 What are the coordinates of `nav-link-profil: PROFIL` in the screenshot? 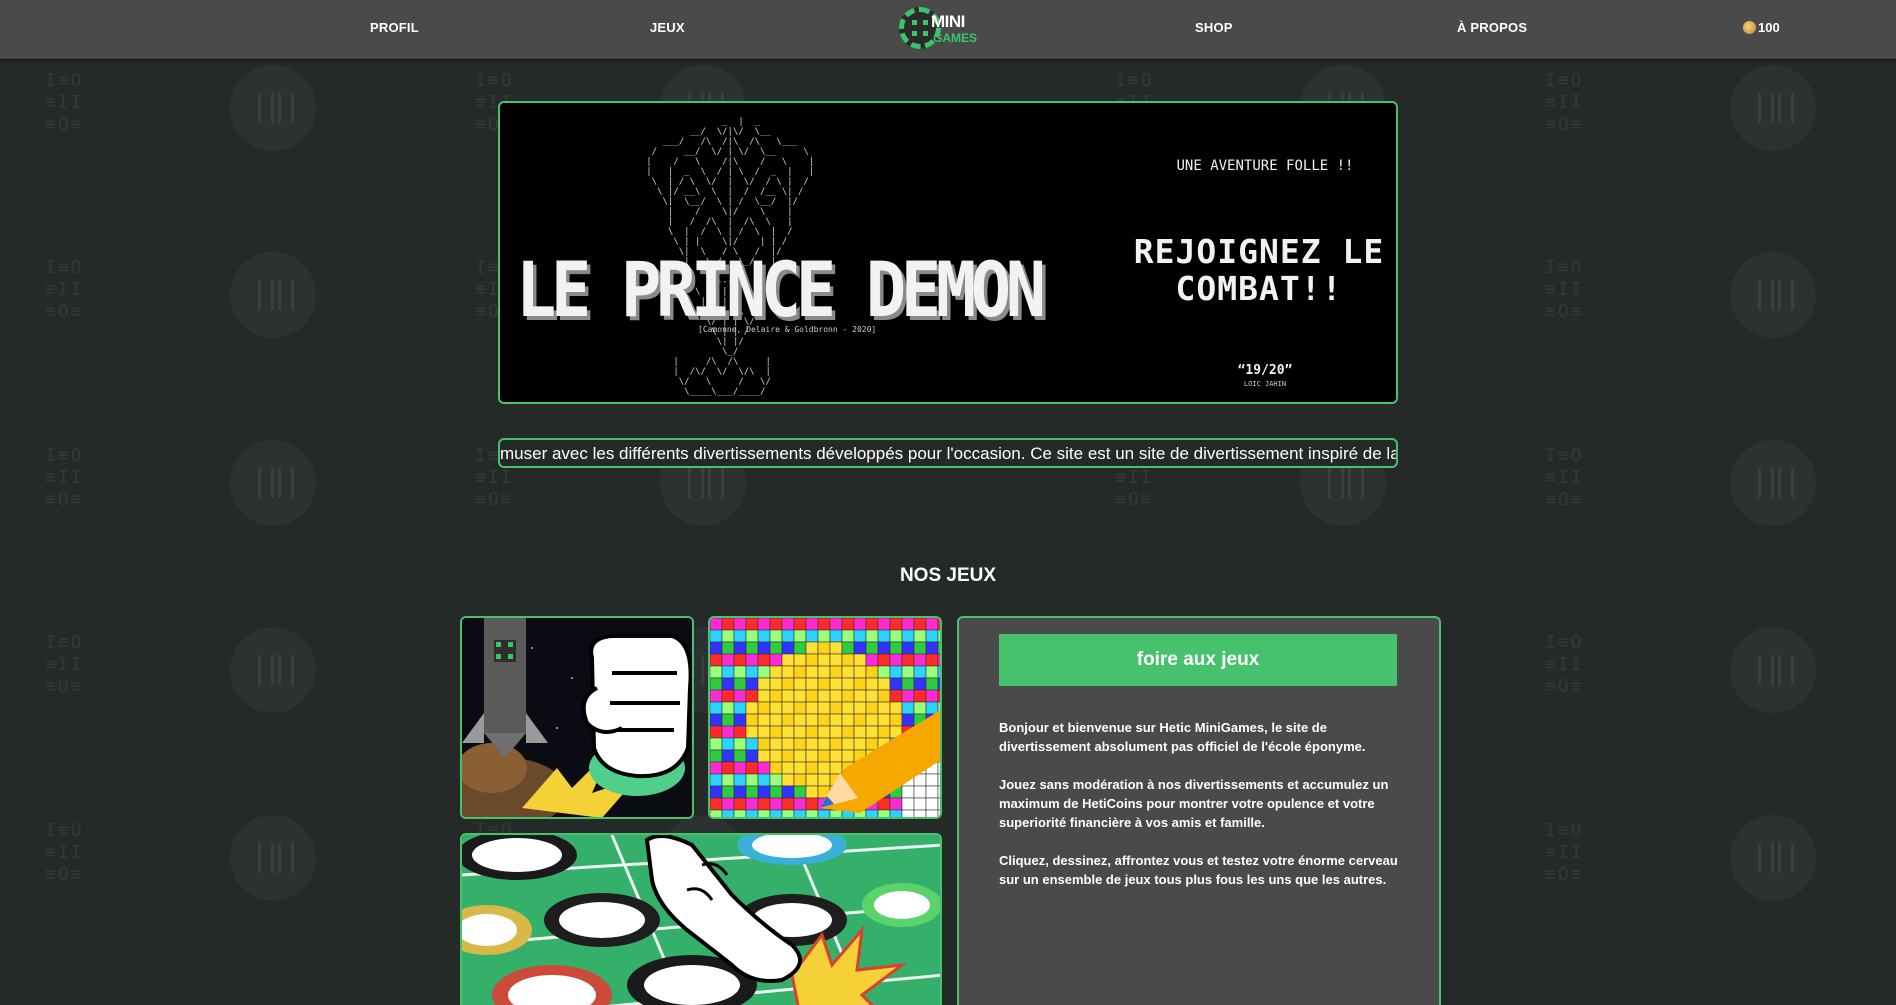 It's located at (394, 27).